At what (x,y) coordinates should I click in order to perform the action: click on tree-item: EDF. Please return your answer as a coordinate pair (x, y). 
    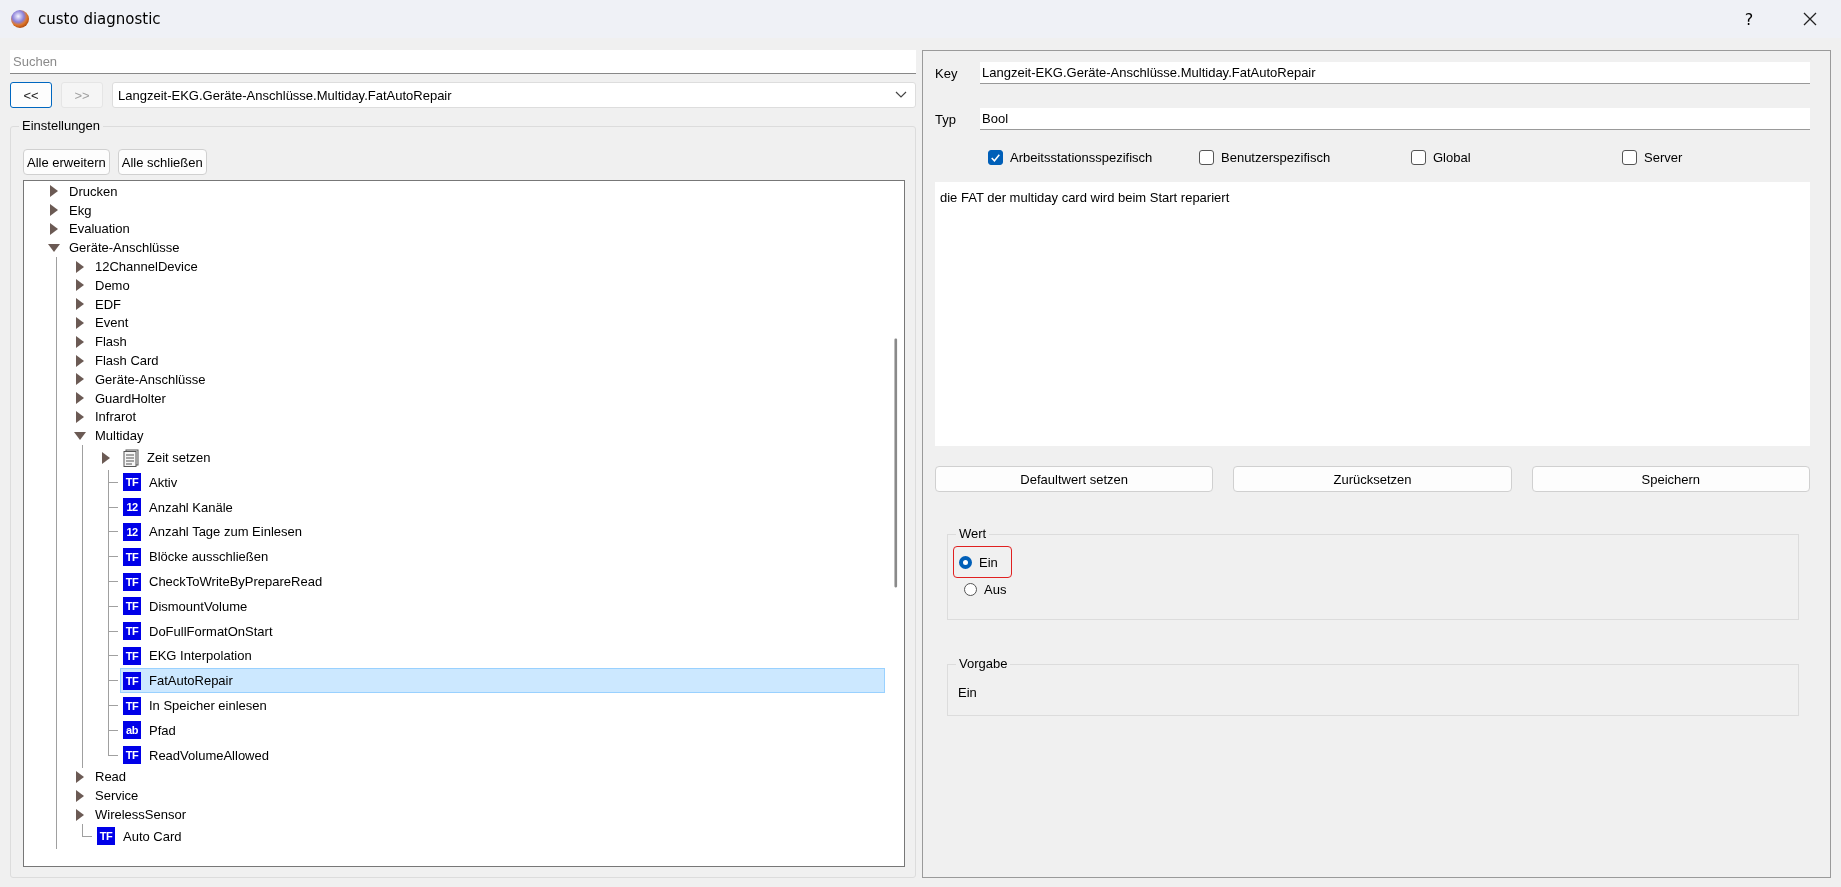
    Looking at the image, I should click on (490, 304).